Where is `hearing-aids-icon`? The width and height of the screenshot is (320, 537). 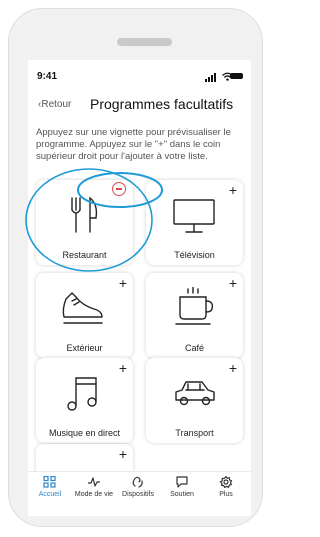
hearing-aids-icon is located at coordinates (137, 482).